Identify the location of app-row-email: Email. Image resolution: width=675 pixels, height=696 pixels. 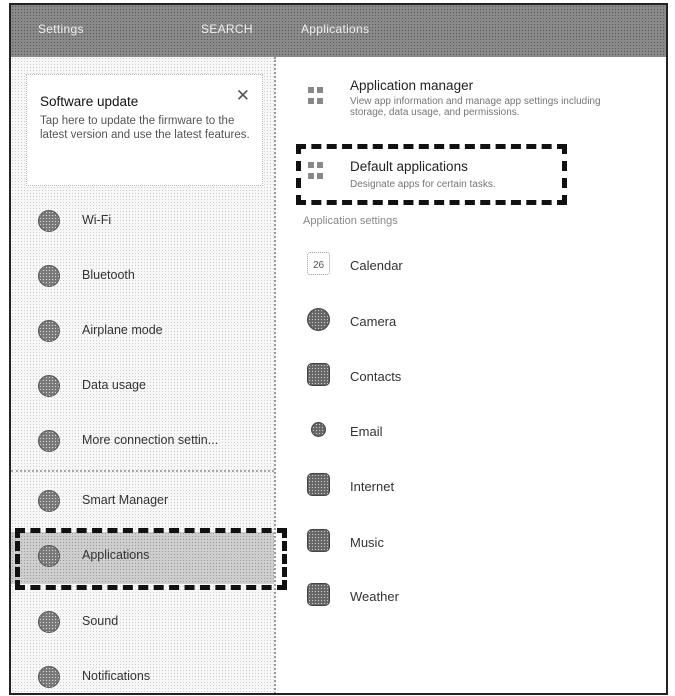
(471, 432).